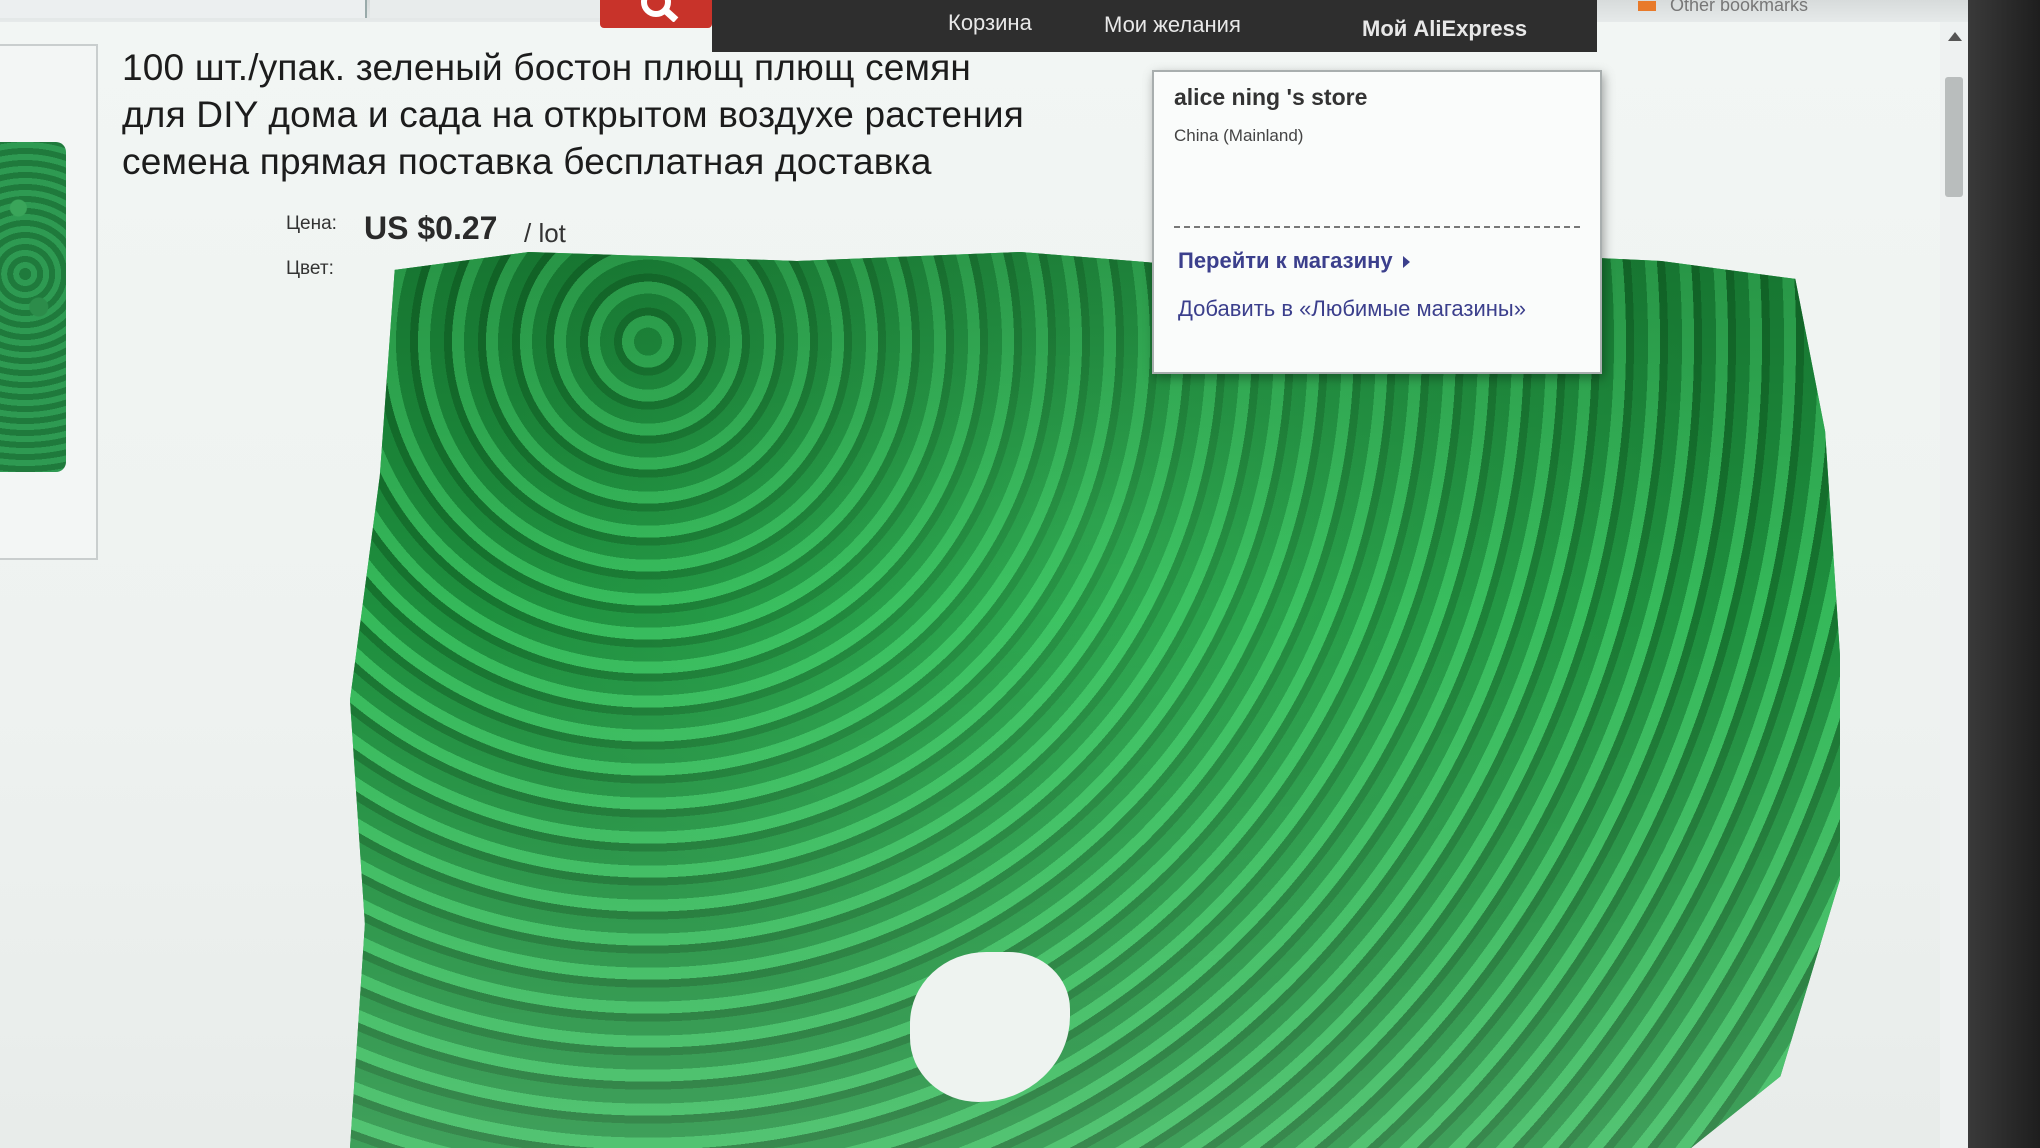 This screenshot has width=2040, height=1148. Describe the element at coordinates (485, 9) in the screenshot. I see `search-field-right` at that location.